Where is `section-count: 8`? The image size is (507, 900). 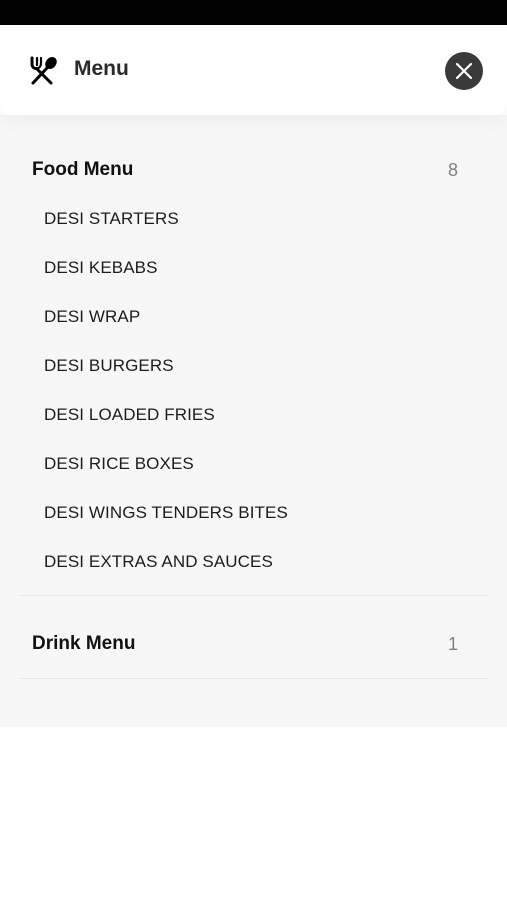
section-count: 8 is located at coordinates (452, 170).